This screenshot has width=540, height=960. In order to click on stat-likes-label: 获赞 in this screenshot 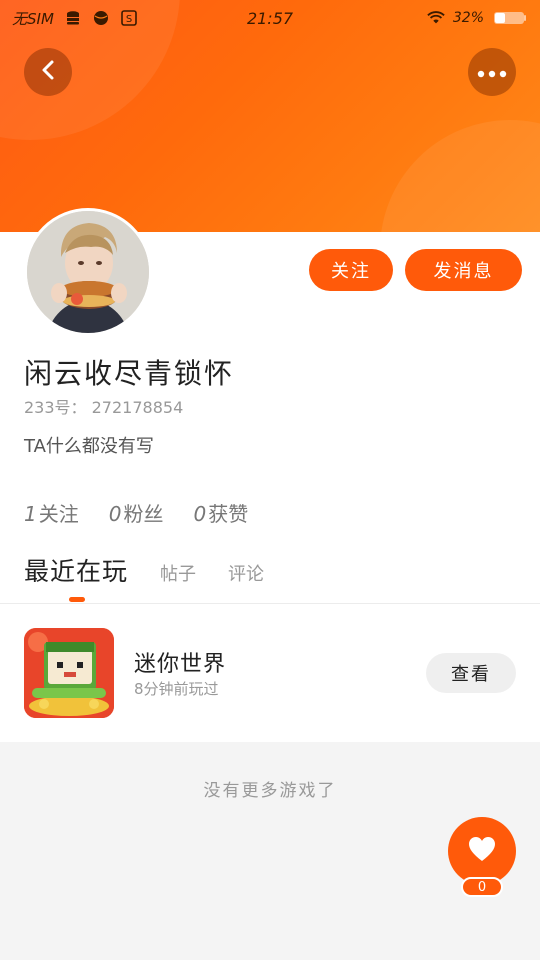, I will do `click(228, 514)`.